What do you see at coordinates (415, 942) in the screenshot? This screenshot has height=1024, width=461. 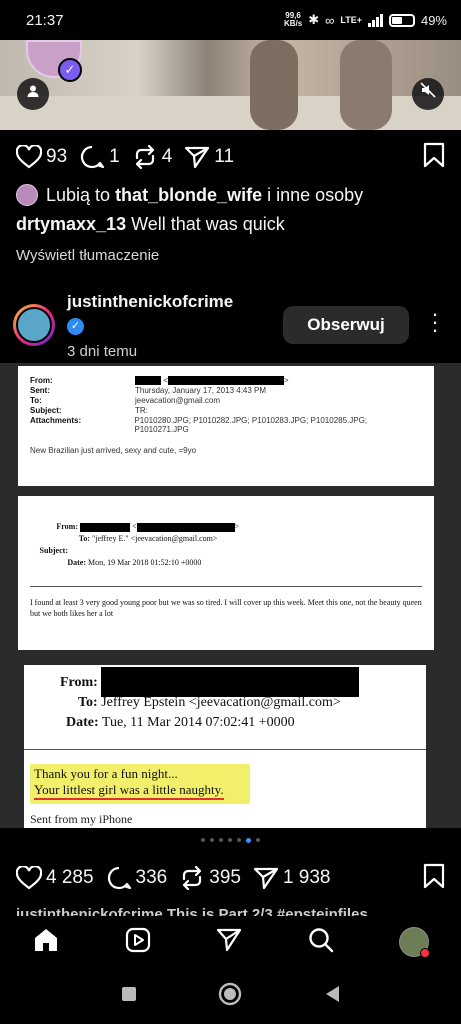 I see `tab-profile-avatar` at bounding box center [415, 942].